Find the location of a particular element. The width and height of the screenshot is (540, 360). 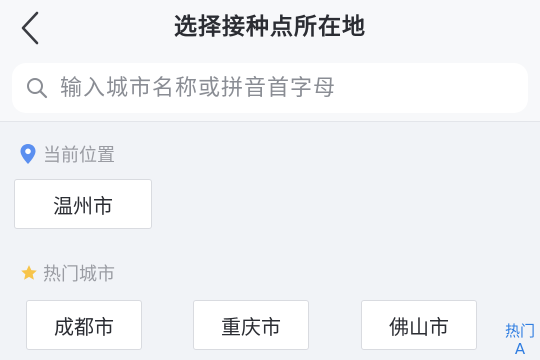

index-item-a: A is located at coordinates (520, 349).